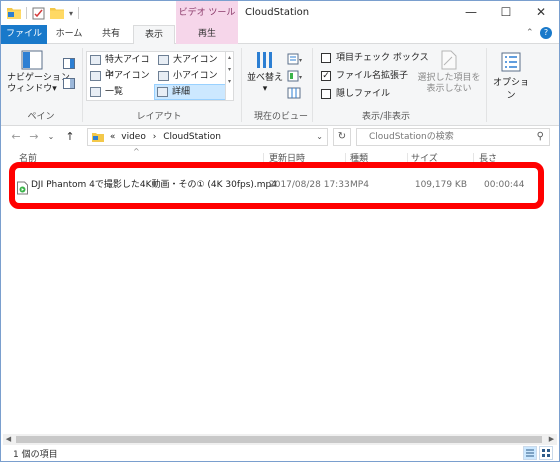 This screenshot has width=560, height=462. I want to click on details-view-button, so click(530, 453).